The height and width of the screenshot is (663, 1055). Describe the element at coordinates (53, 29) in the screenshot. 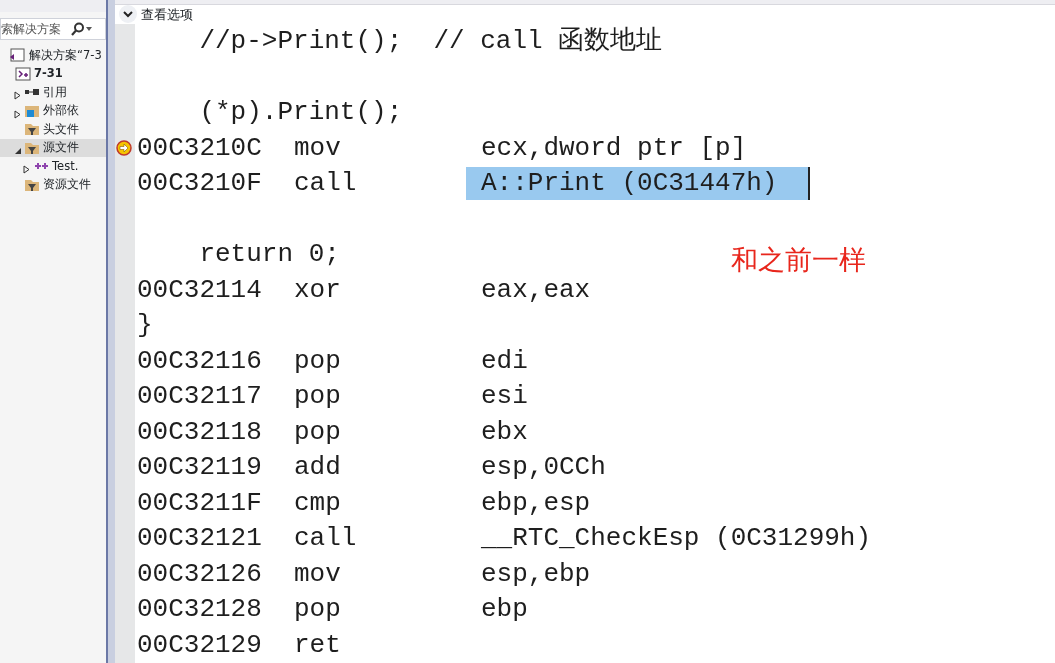

I see `search-field: 索解决方案` at that location.